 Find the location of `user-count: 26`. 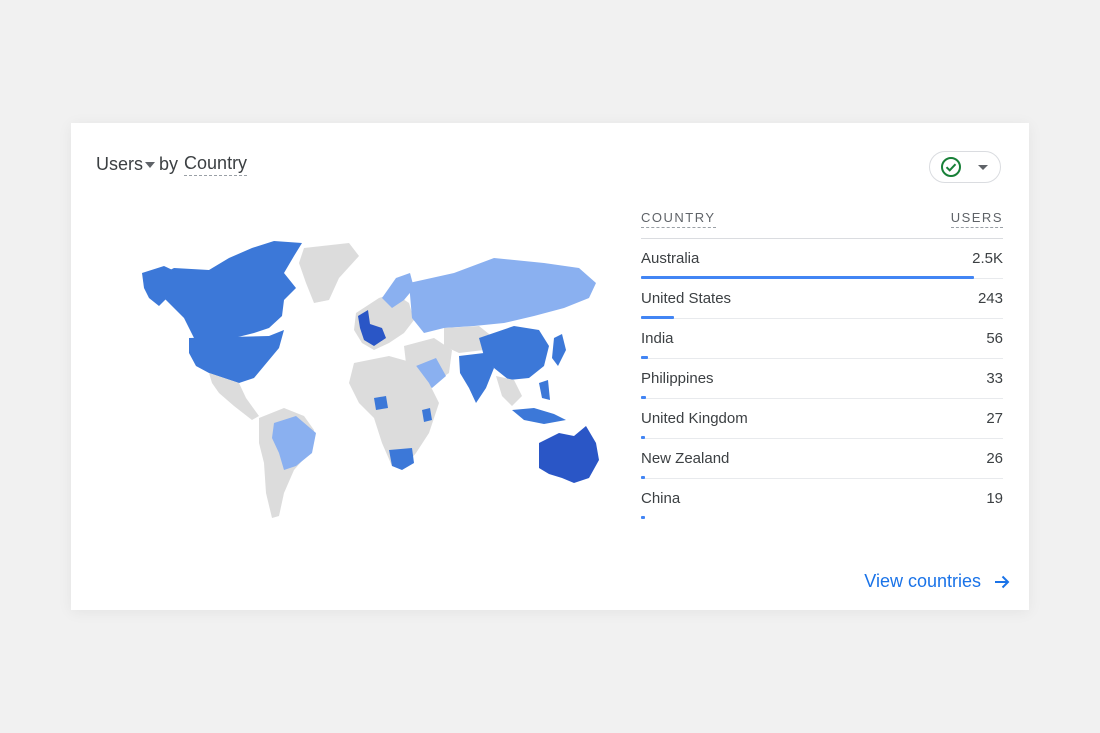

user-count: 26 is located at coordinates (994, 458).